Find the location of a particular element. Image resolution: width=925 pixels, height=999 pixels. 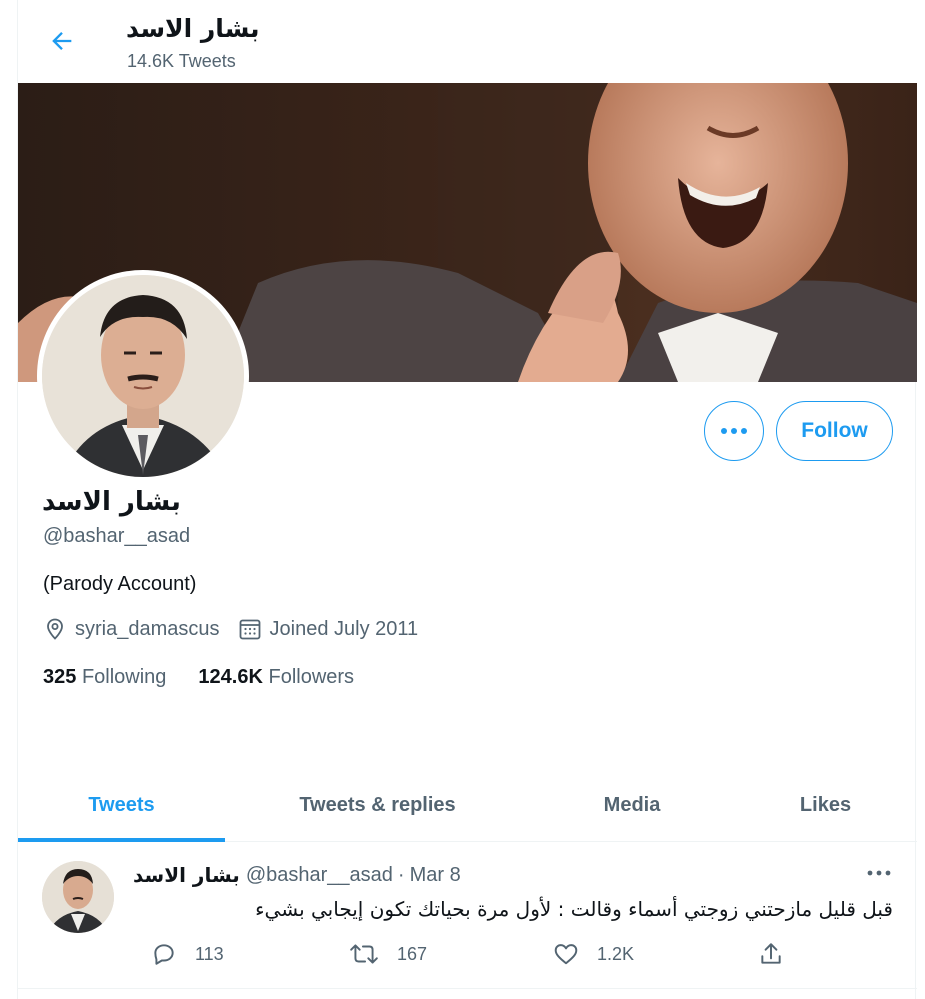

tweet-more-button is located at coordinates (879, 873).